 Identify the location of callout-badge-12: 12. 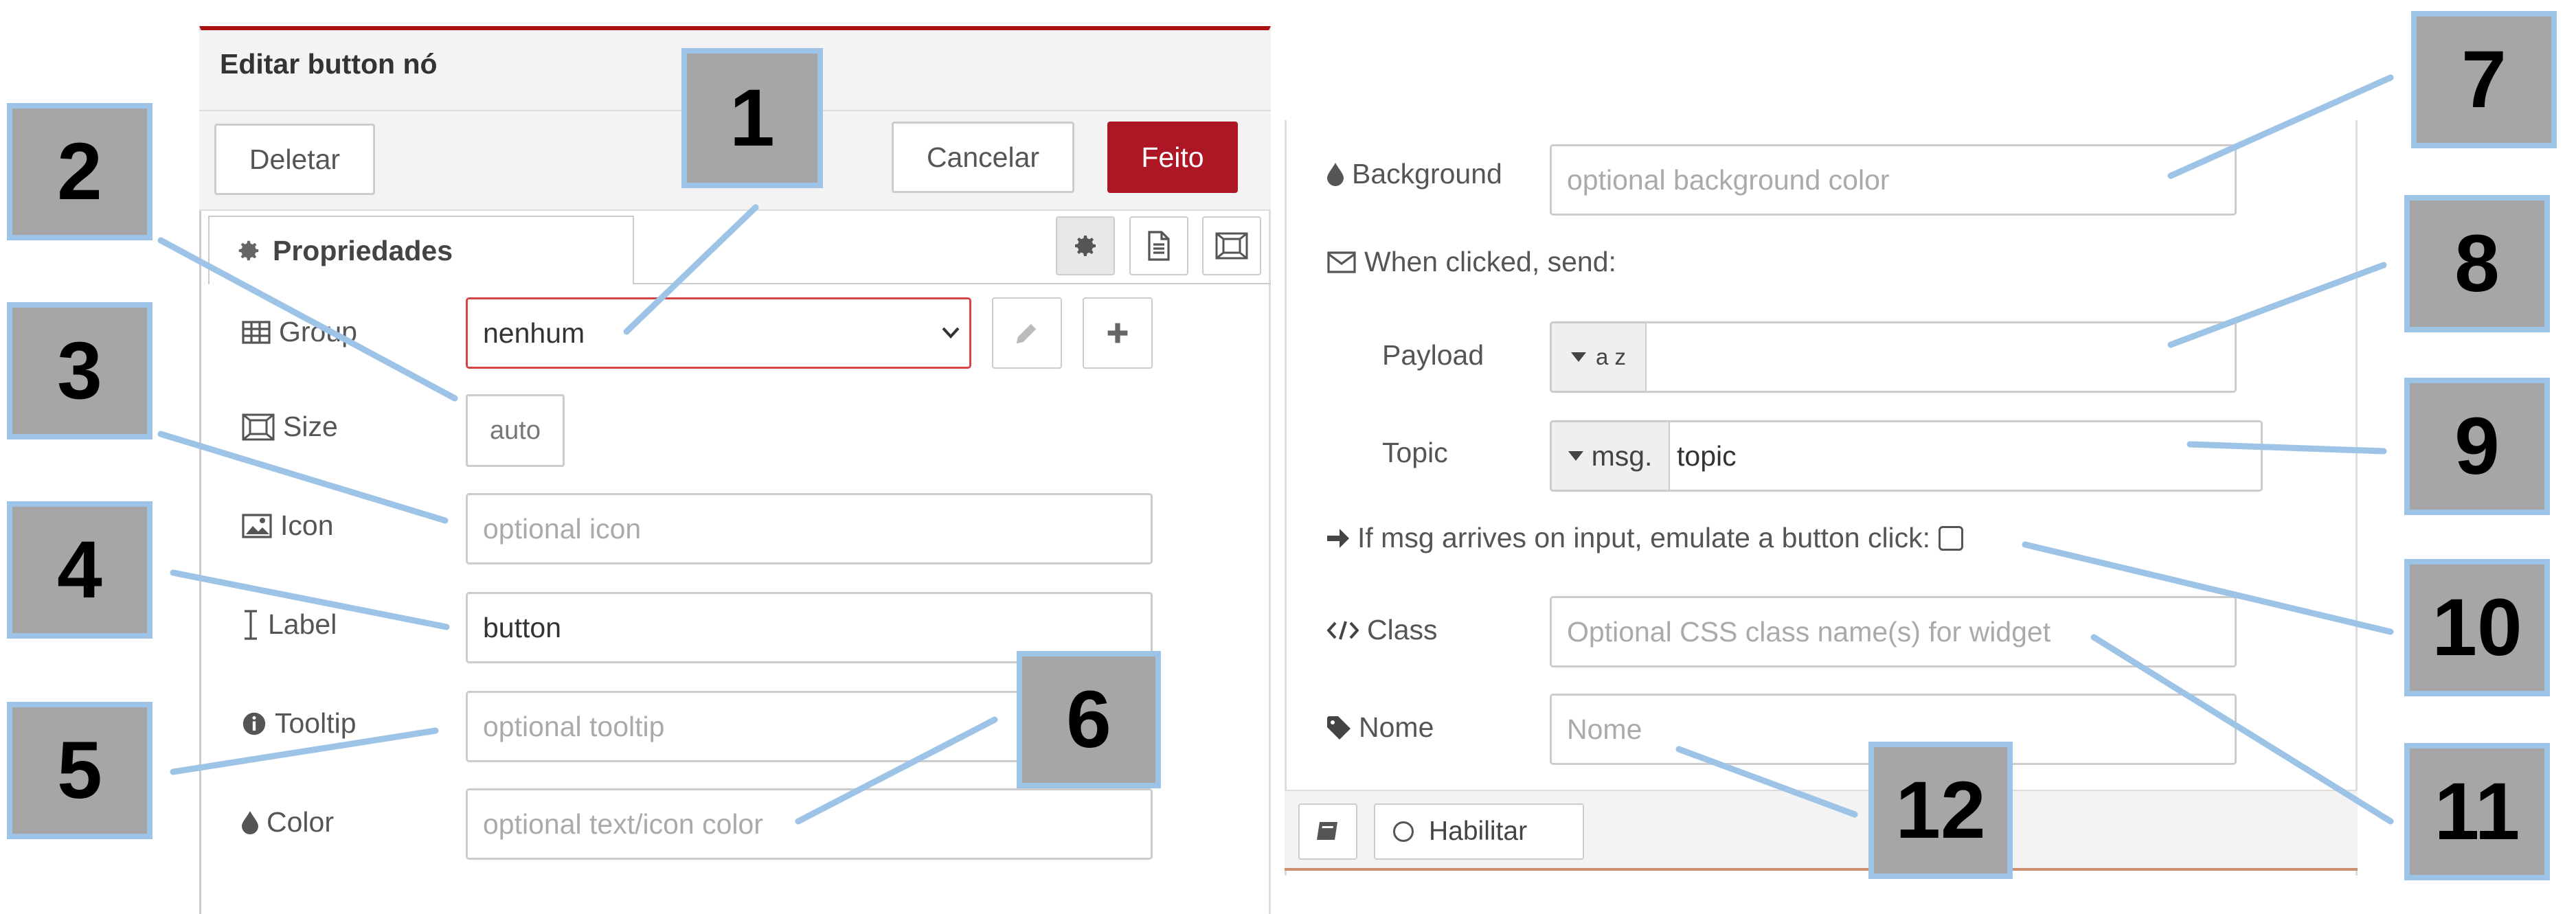
(1940, 810).